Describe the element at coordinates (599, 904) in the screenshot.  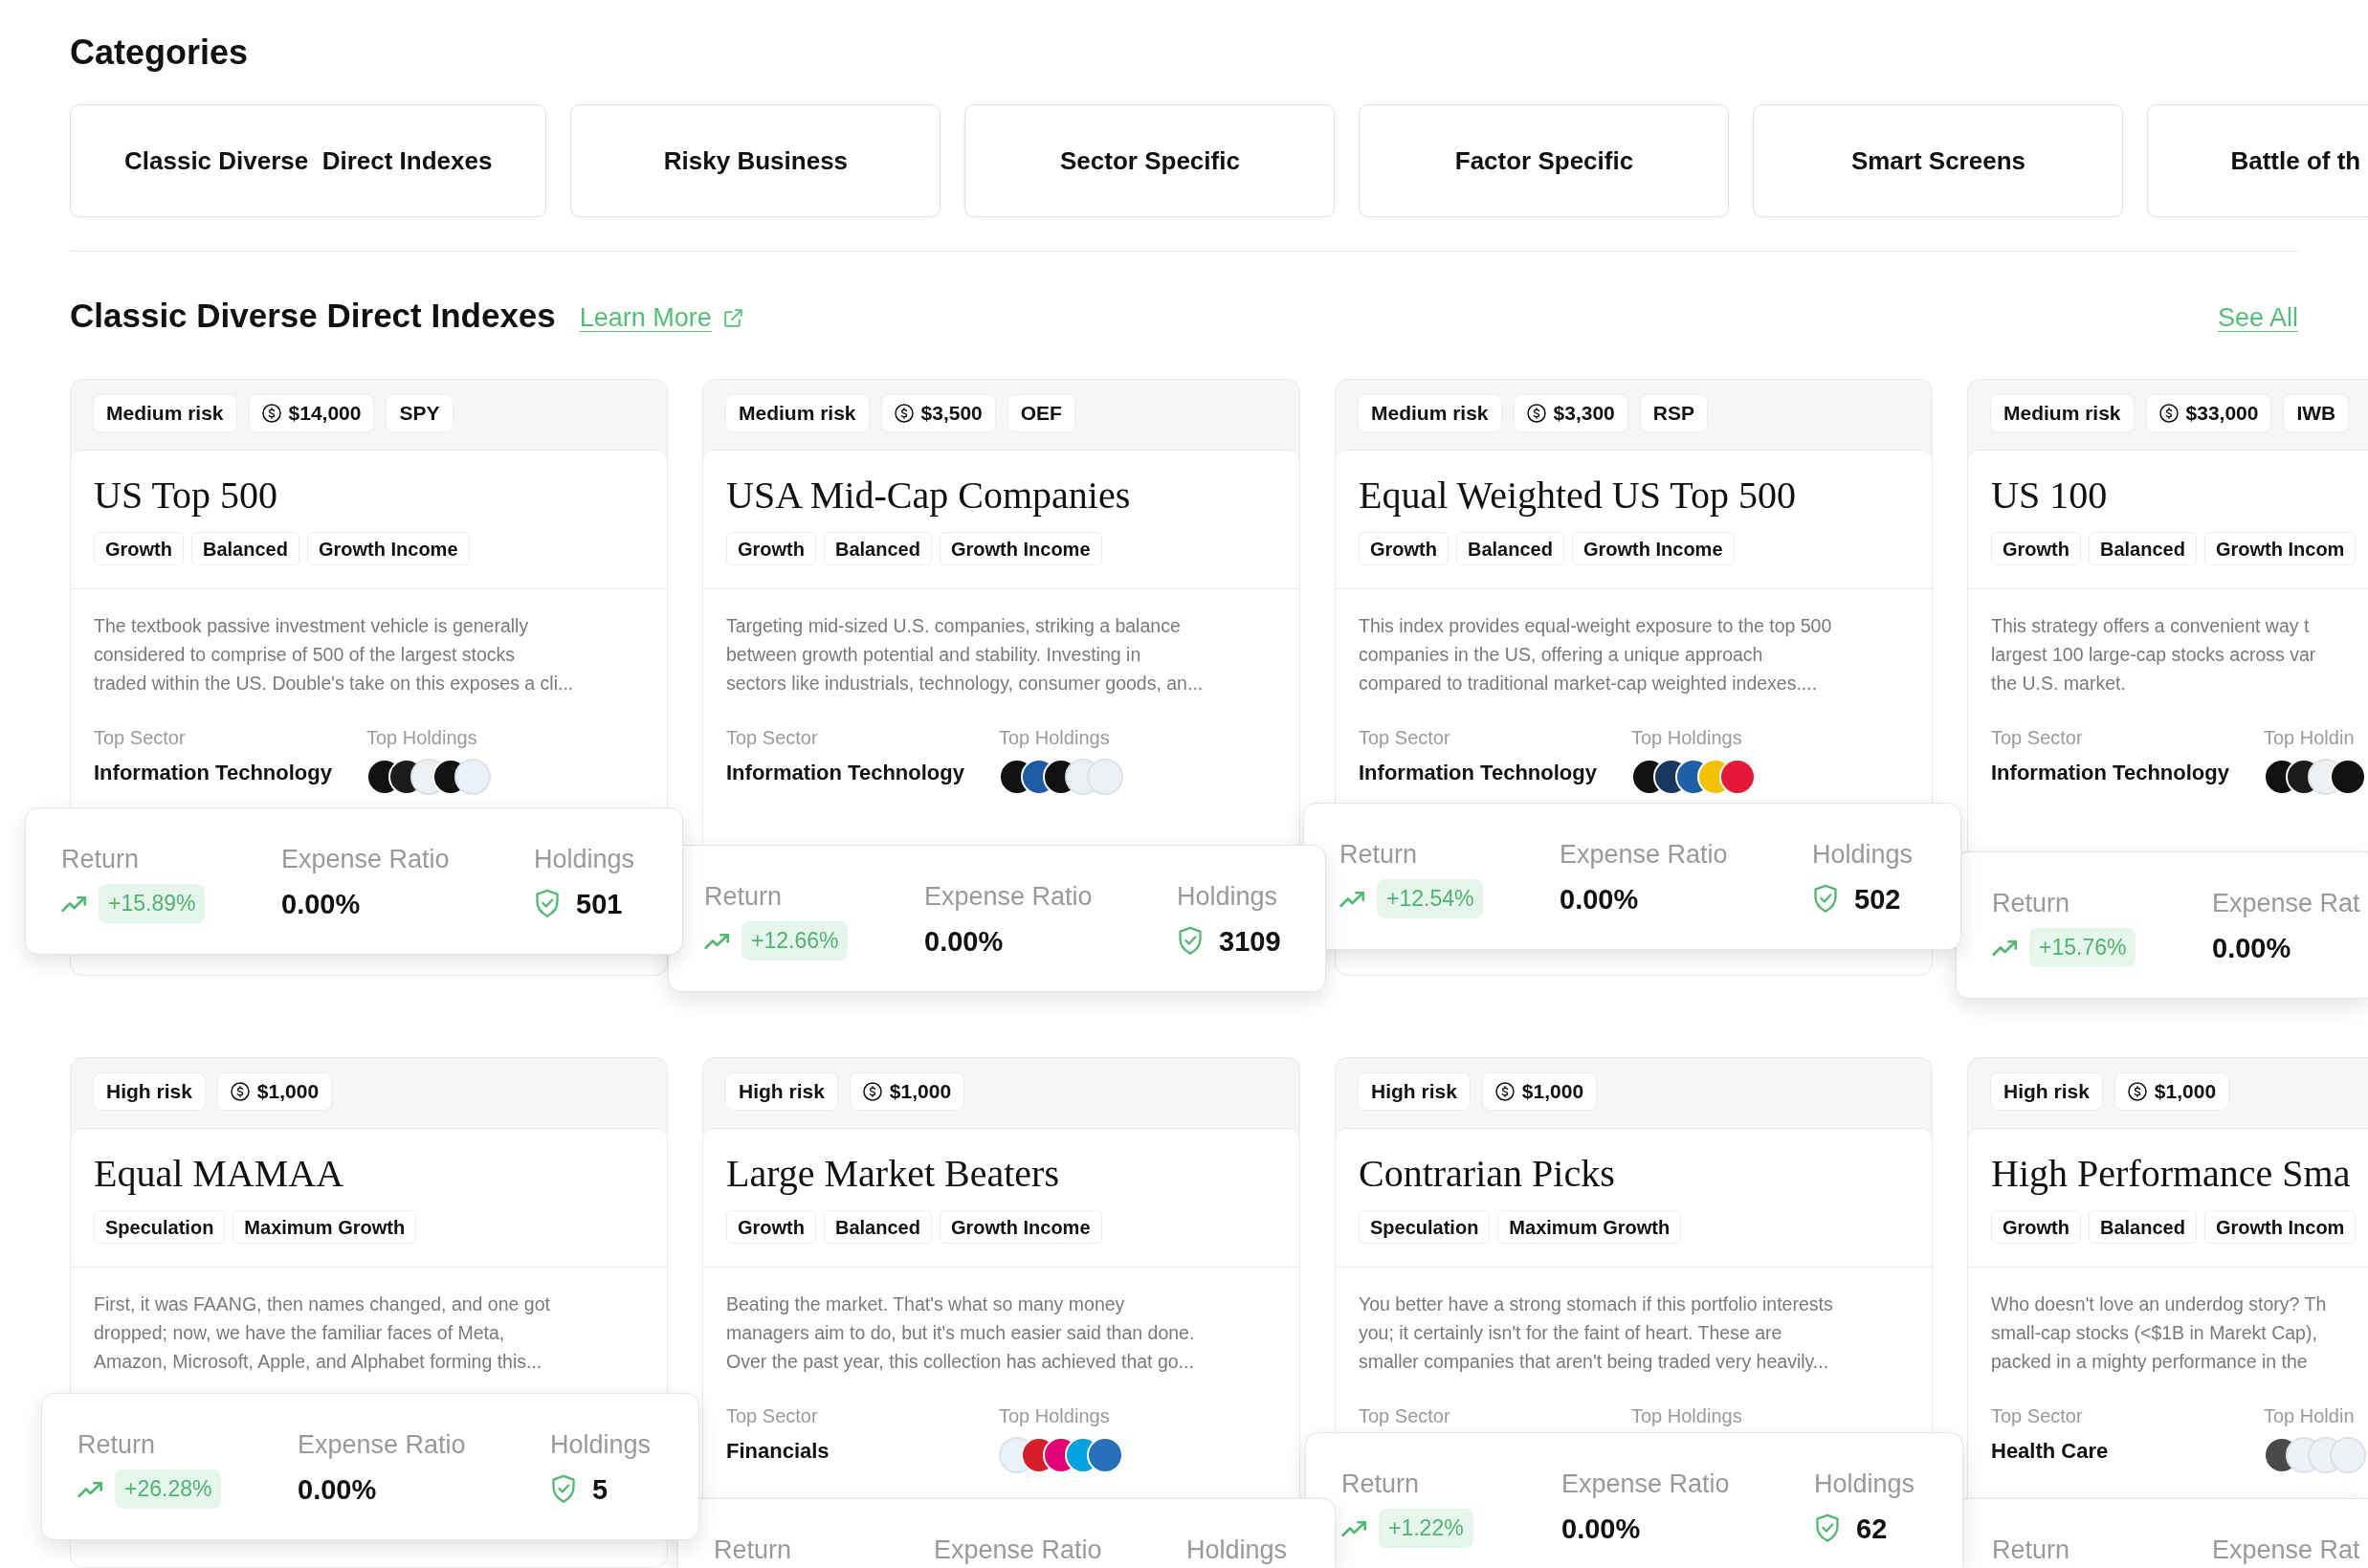
I see `holdings-value: 501` at that location.